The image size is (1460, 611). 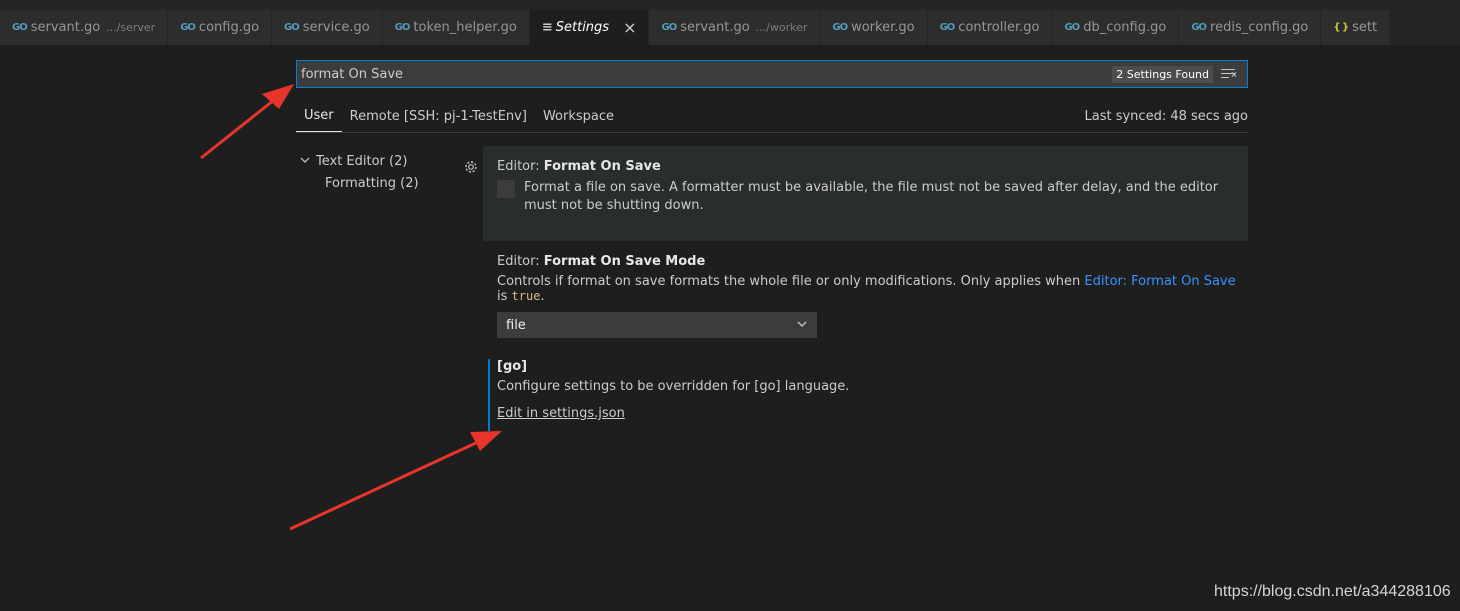 What do you see at coordinates (1162, 74) in the screenshot?
I see `results-count-badge: 2 Settings Found` at bounding box center [1162, 74].